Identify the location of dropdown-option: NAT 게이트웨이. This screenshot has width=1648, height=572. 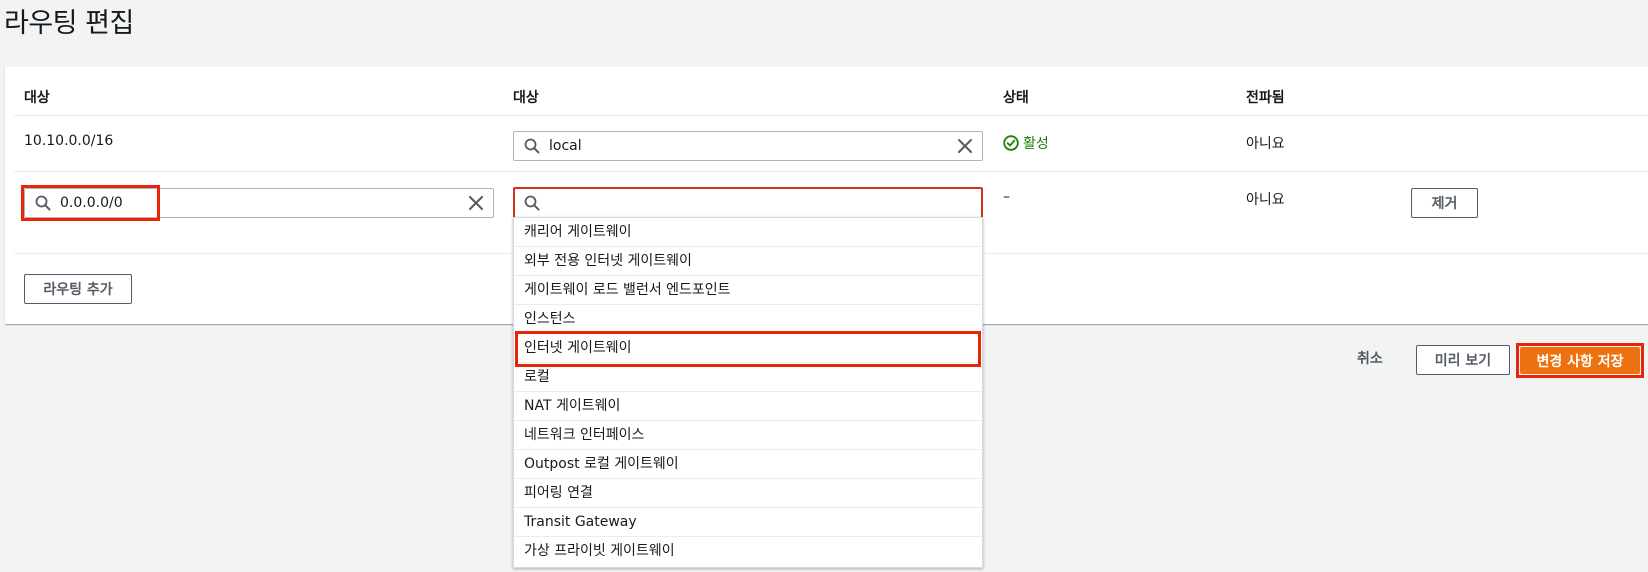
(748, 406).